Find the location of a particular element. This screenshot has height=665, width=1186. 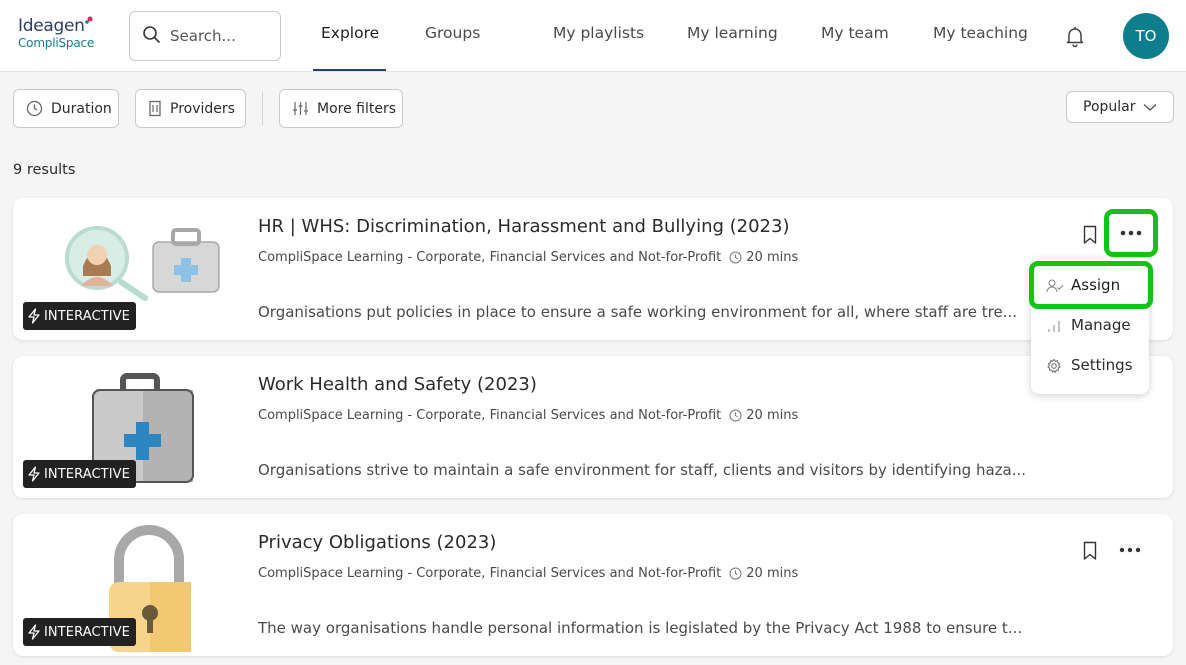

menu-manage-label: Manage is located at coordinates (1101, 325).